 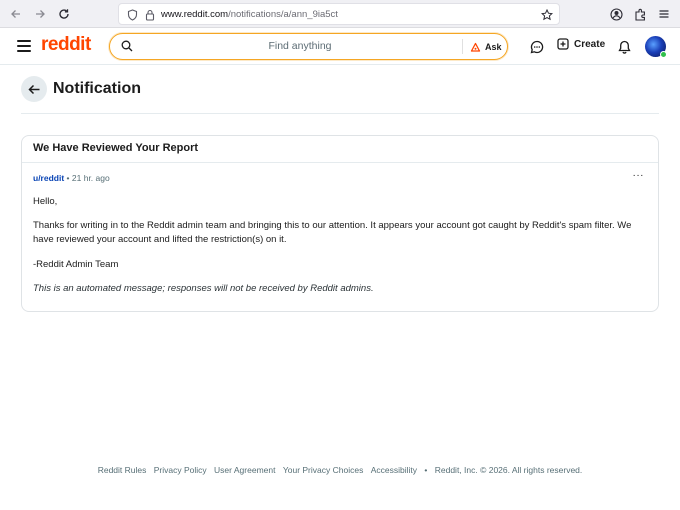 I want to click on footer-link-accessibility: Accessibility, so click(x=394, y=470).